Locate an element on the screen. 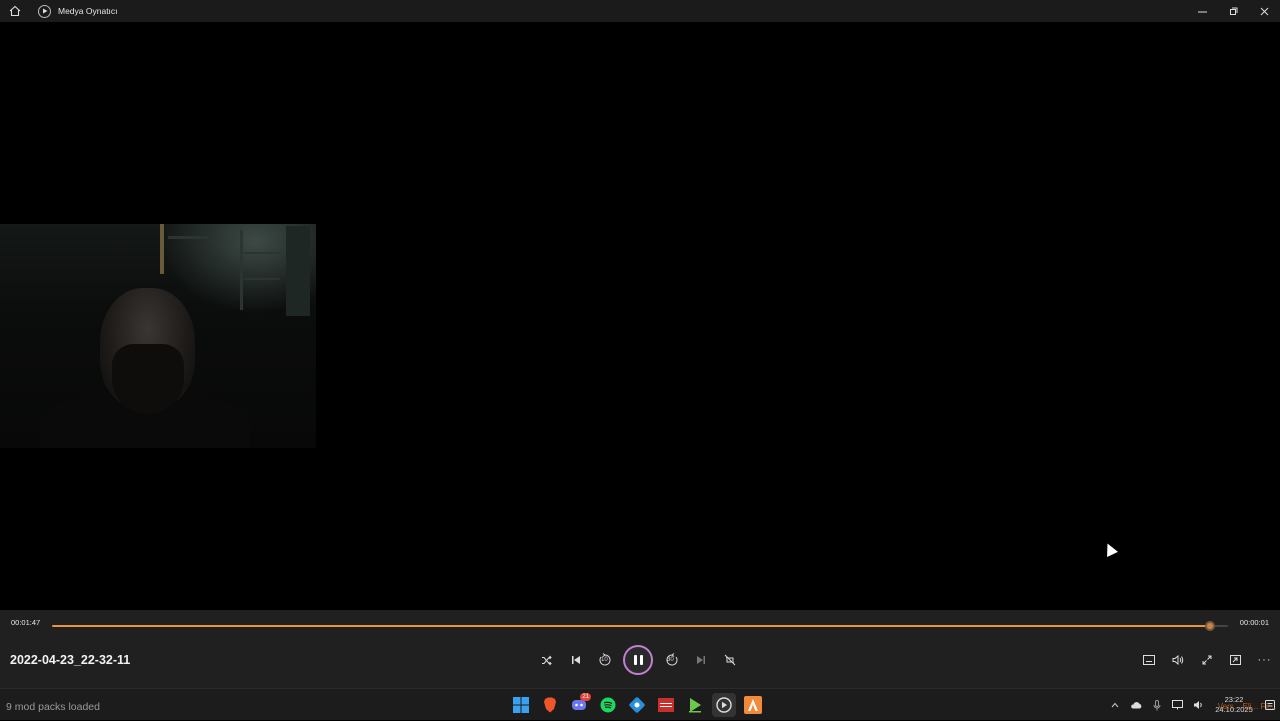 The height and width of the screenshot is (721, 1280). pause-button is located at coordinates (638, 660).